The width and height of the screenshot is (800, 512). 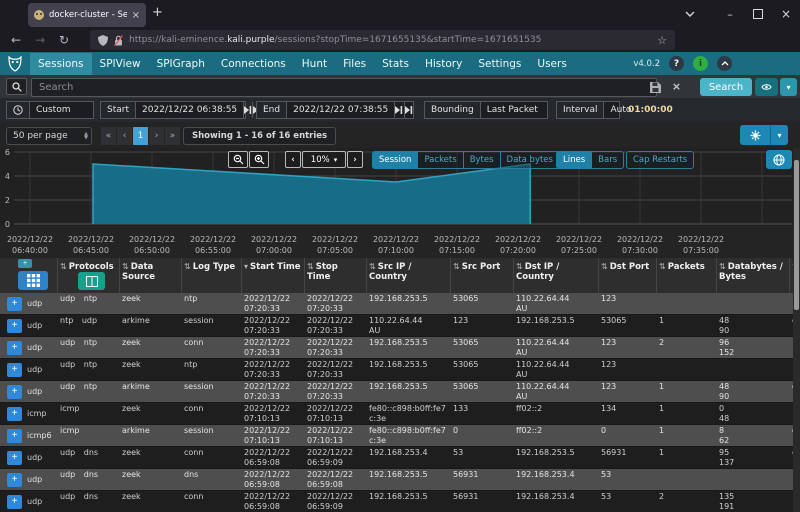 I want to click on end-snap-forward-button, so click(x=408, y=110).